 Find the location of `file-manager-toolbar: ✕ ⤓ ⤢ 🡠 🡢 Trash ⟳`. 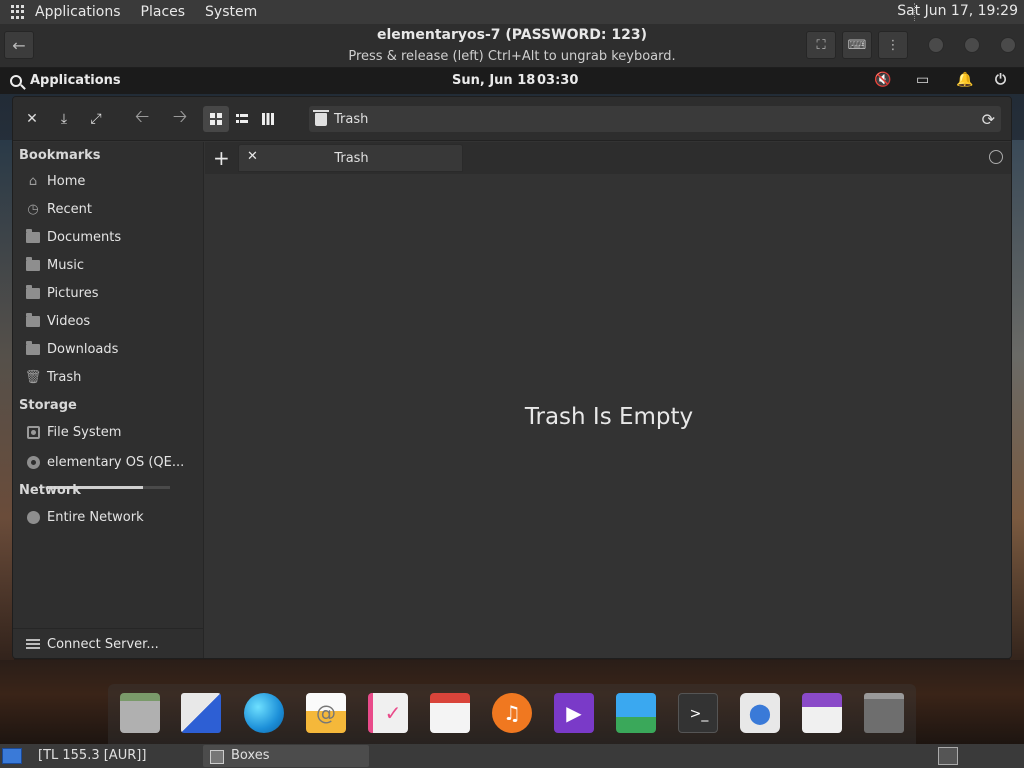

file-manager-toolbar: ✕ ⤓ ⤢ 🡠 🡢 Trash ⟳ is located at coordinates (512, 119).